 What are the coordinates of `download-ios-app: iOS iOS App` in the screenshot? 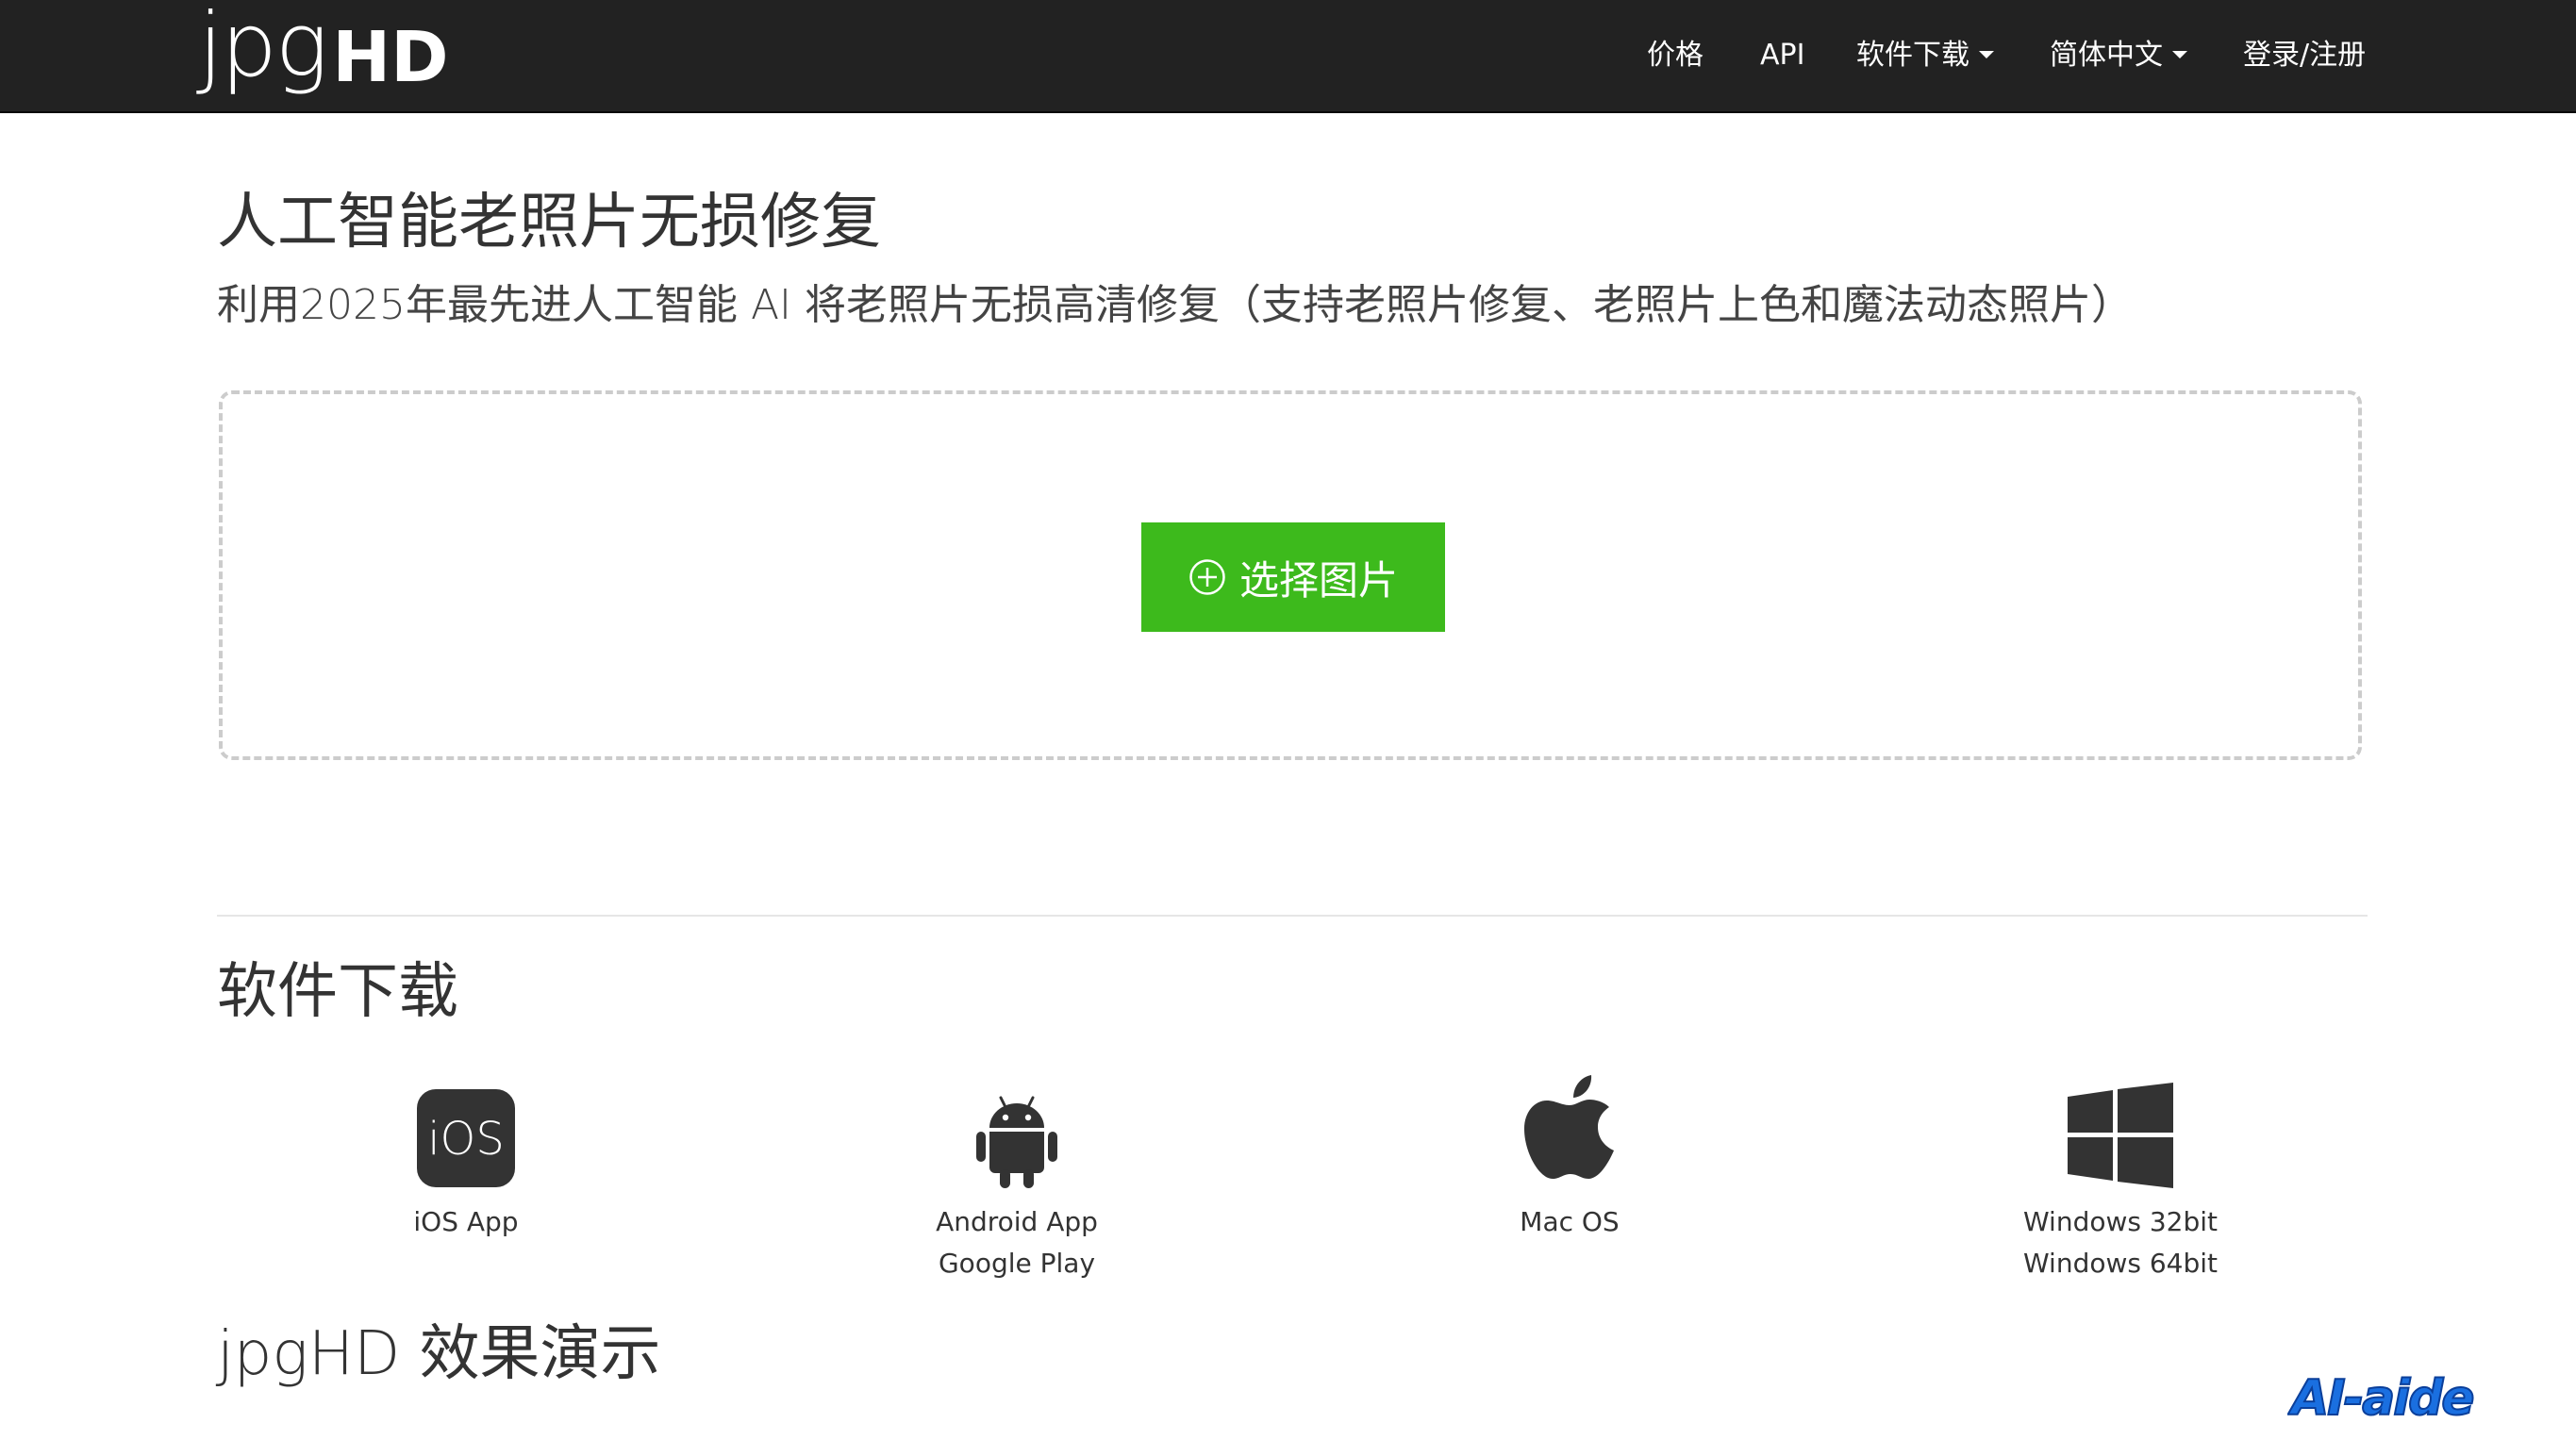 It's located at (466, 1163).